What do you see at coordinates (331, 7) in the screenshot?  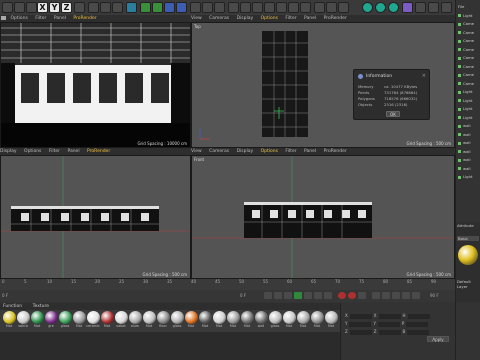 I see `tweak-icon` at bounding box center [331, 7].